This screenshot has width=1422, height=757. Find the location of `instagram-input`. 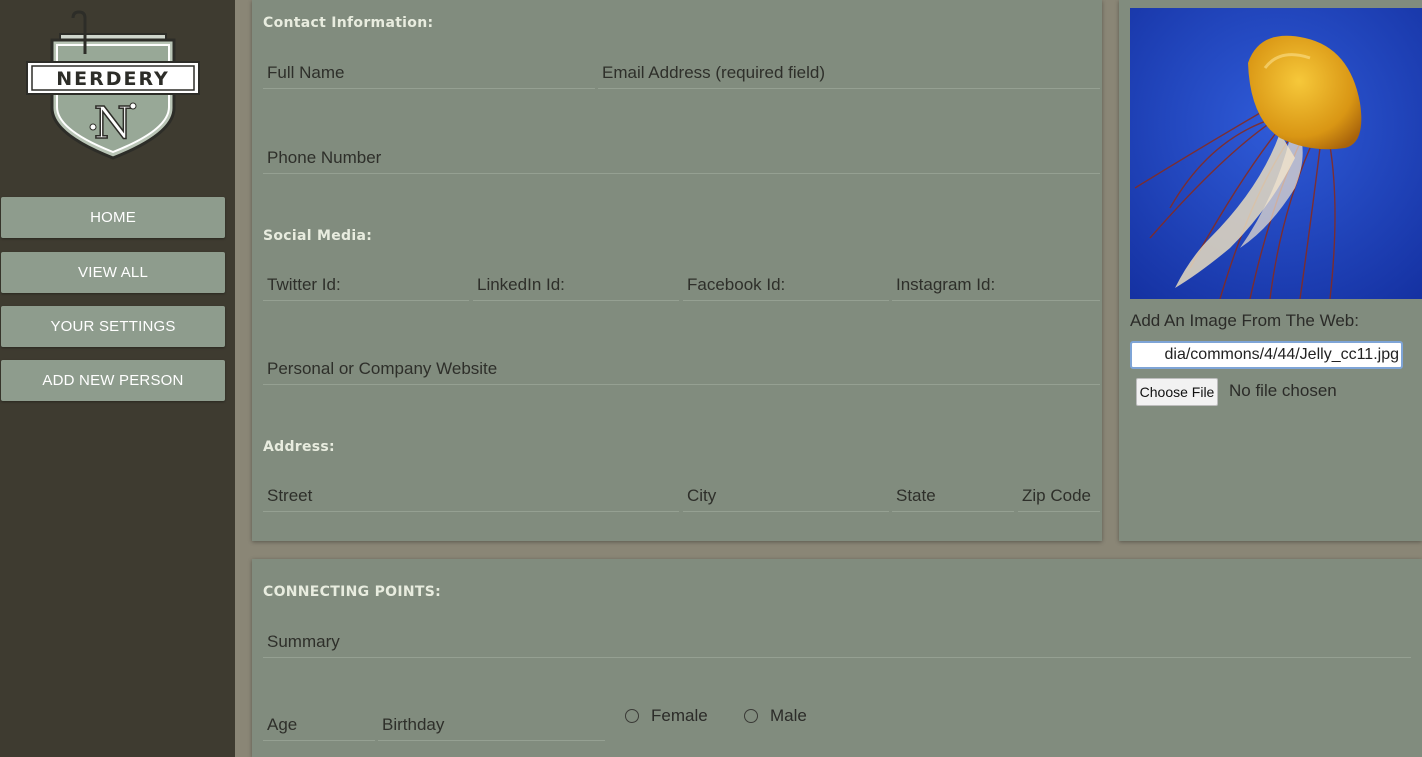

instagram-input is located at coordinates (996, 287).